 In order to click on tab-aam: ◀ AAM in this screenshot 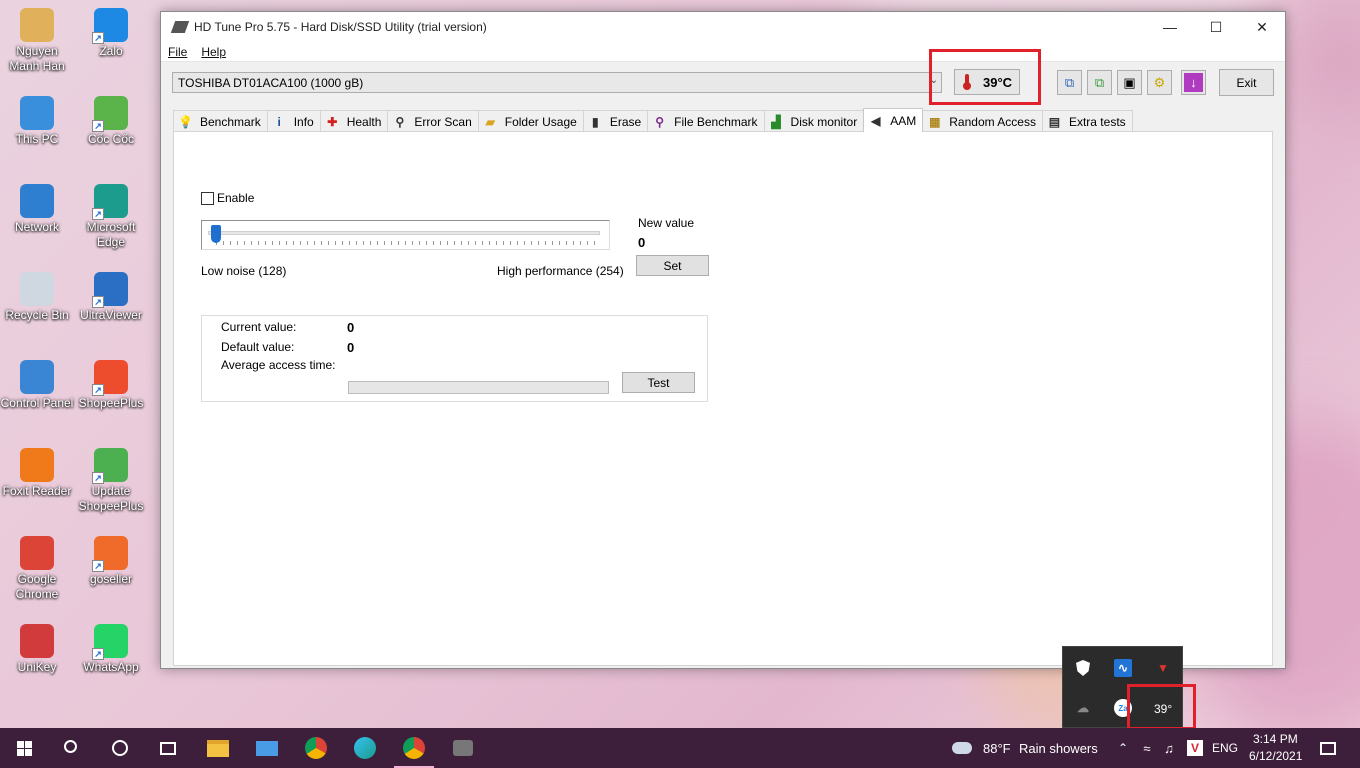, I will do `click(893, 120)`.